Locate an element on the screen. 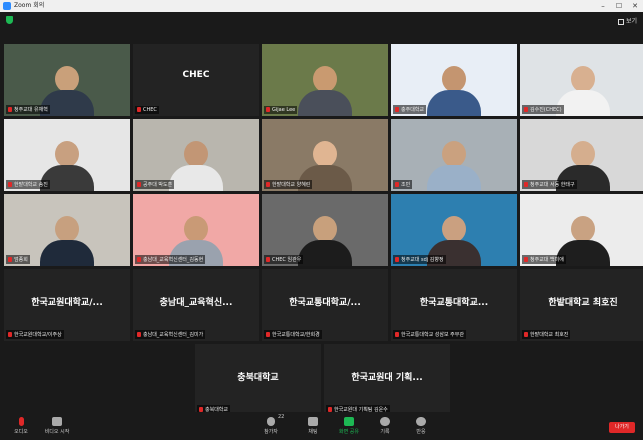 The image size is (643, 440). close-button: ✕ is located at coordinates (635, 6).